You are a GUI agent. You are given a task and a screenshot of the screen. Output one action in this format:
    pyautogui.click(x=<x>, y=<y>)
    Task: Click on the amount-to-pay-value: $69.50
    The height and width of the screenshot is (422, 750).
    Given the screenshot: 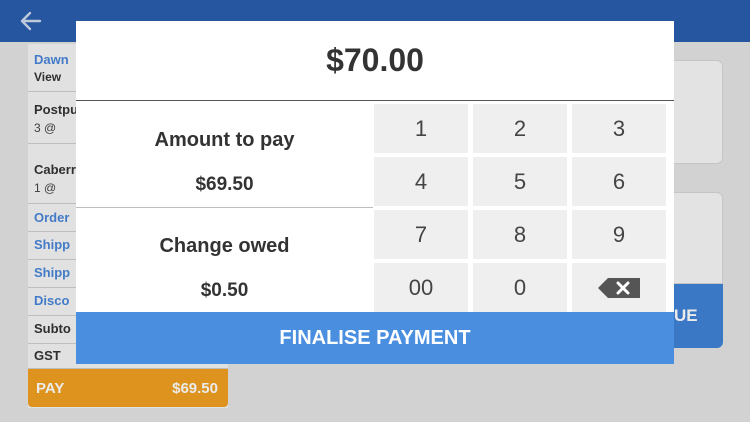 What is the action you would take?
    pyautogui.click(x=224, y=184)
    